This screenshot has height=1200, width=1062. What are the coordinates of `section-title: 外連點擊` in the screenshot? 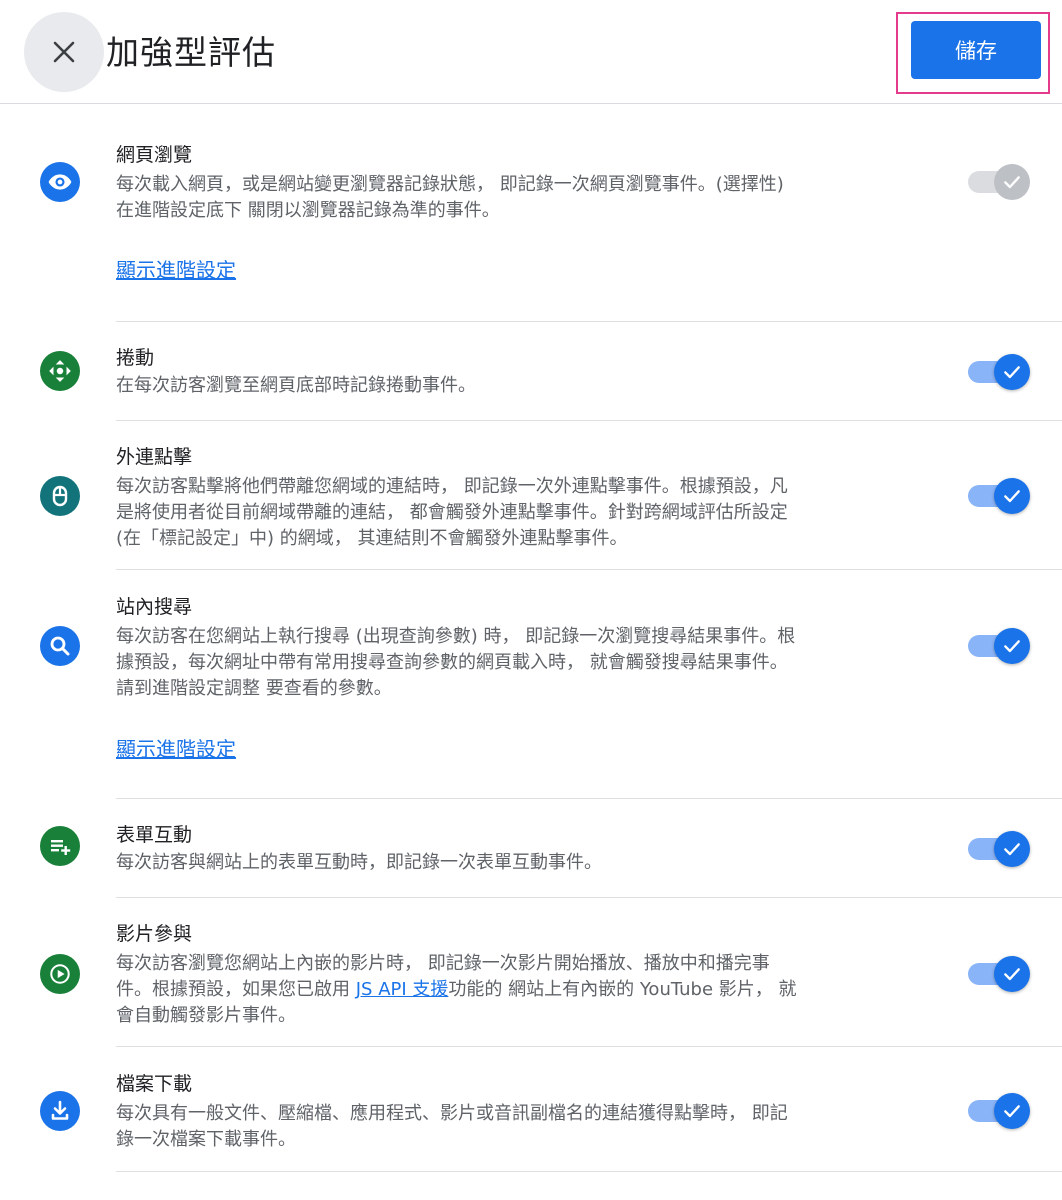 It's located at (154, 457).